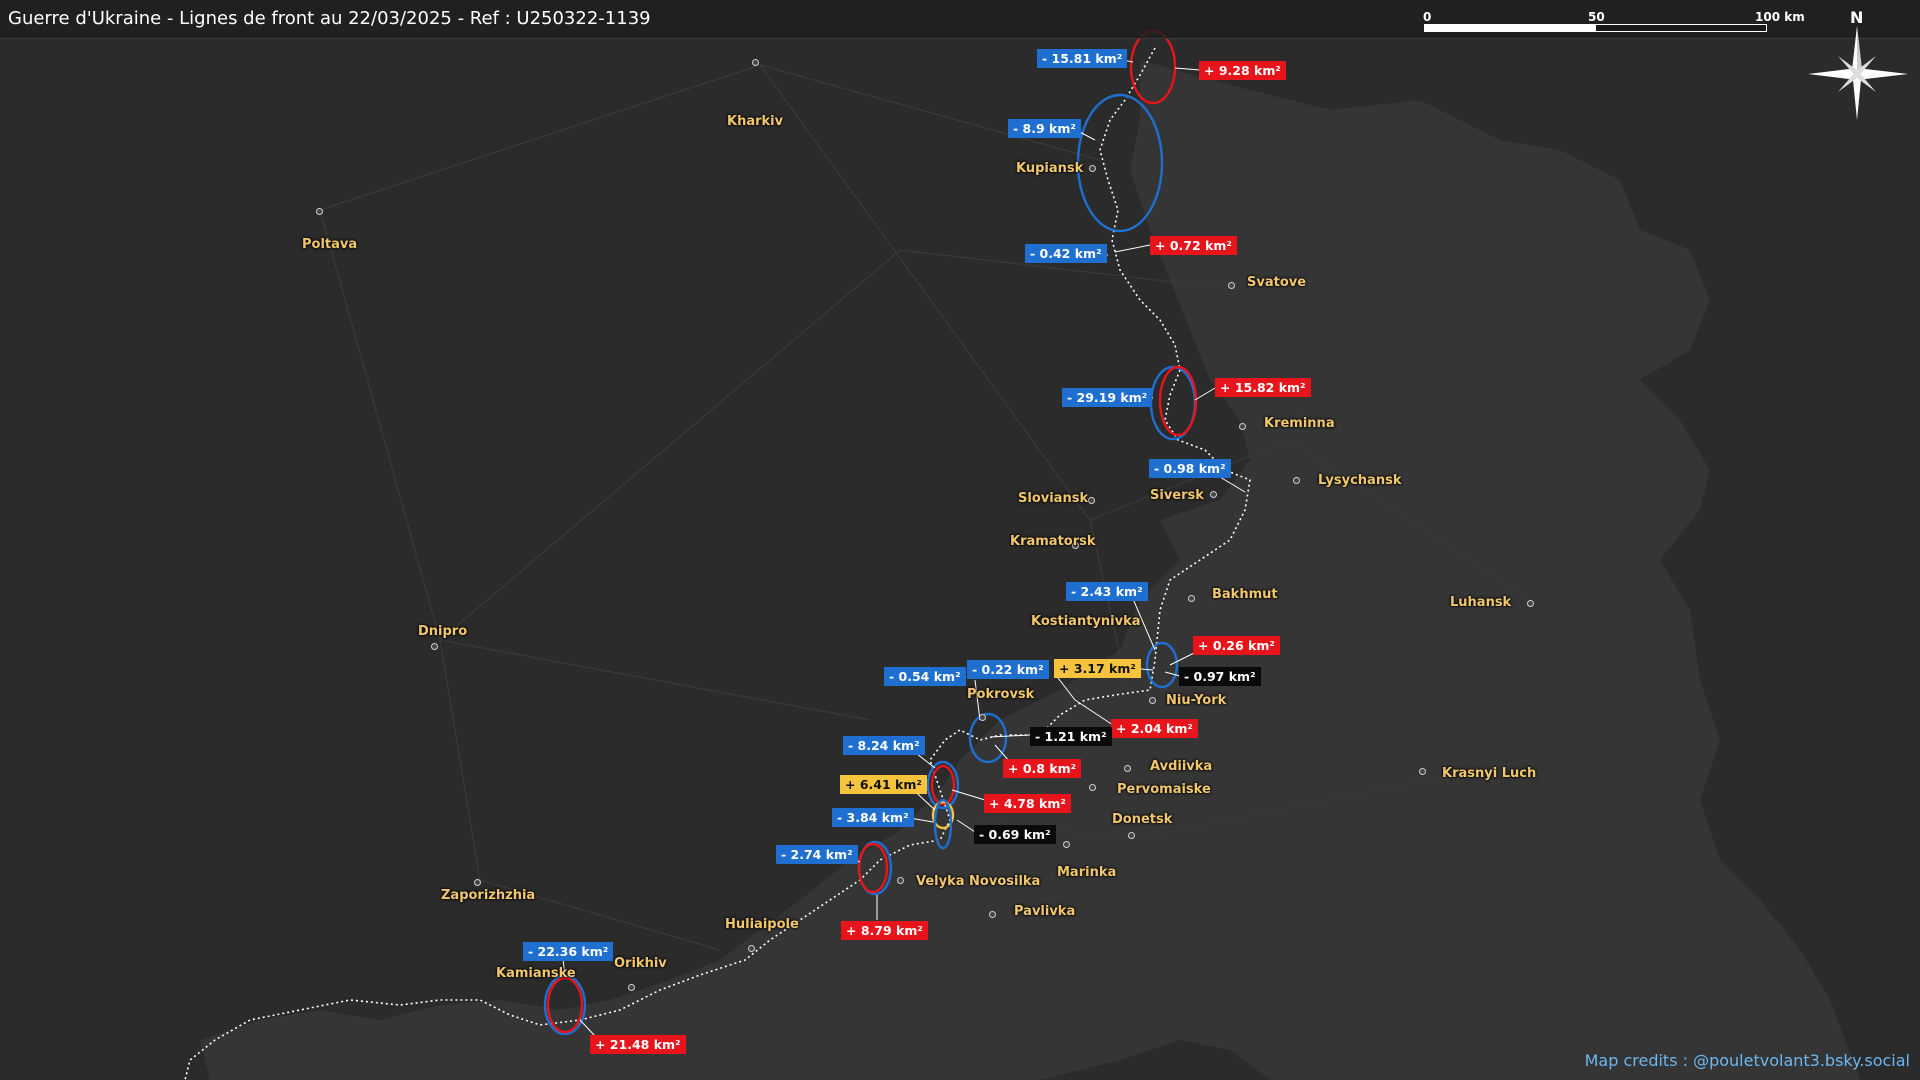 Image resolution: width=1920 pixels, height=1080 pixels. I want to click on city-label: Pervomaiske, so click(1164, 789).